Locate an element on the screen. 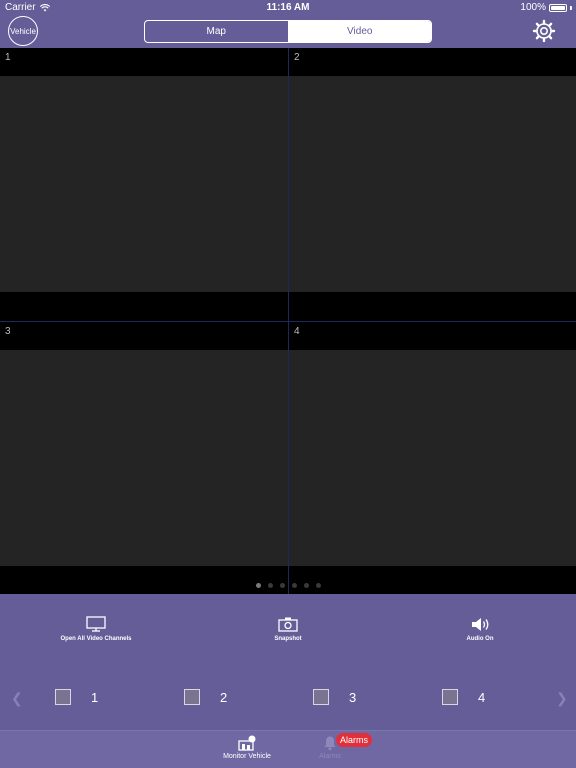  monitor-icon is located at coordinates (96, 624).